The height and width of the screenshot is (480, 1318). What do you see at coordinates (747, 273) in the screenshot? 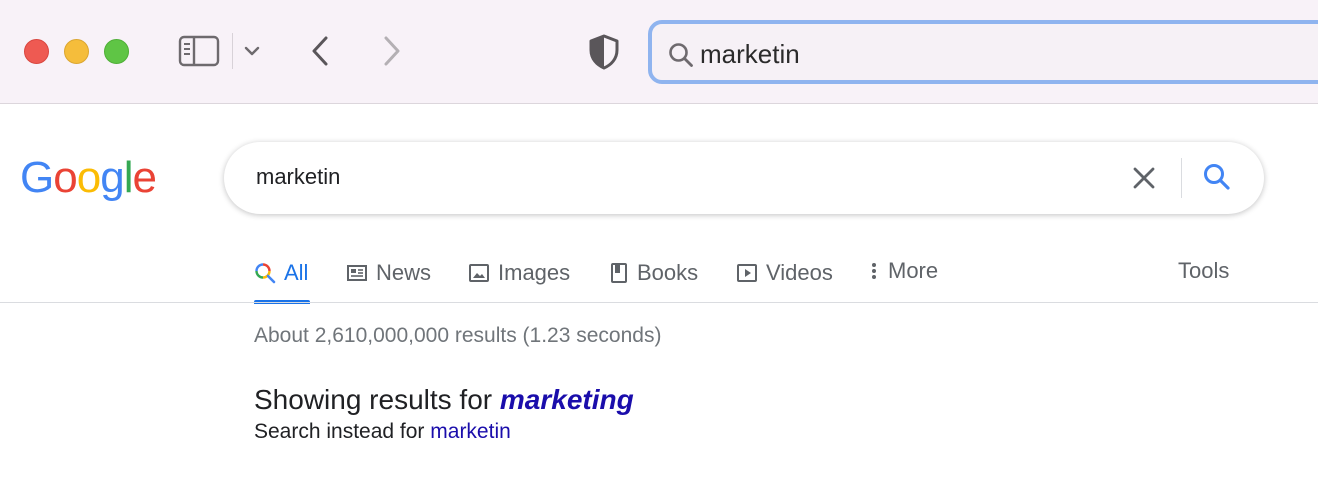
I see `play-icon` at bounding box center [747, 273].